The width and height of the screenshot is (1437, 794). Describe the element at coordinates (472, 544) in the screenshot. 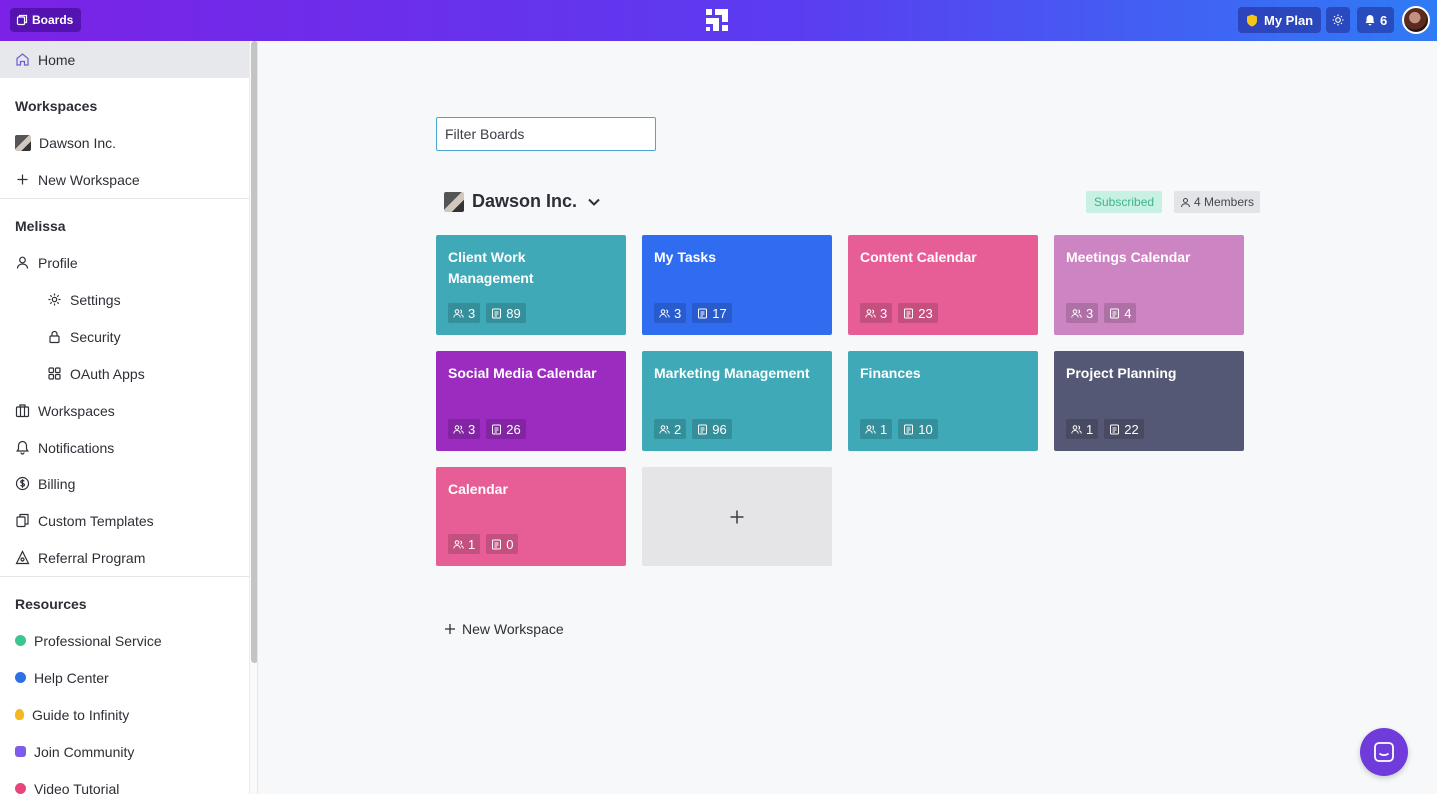

I see `members-count: 1` at that location.